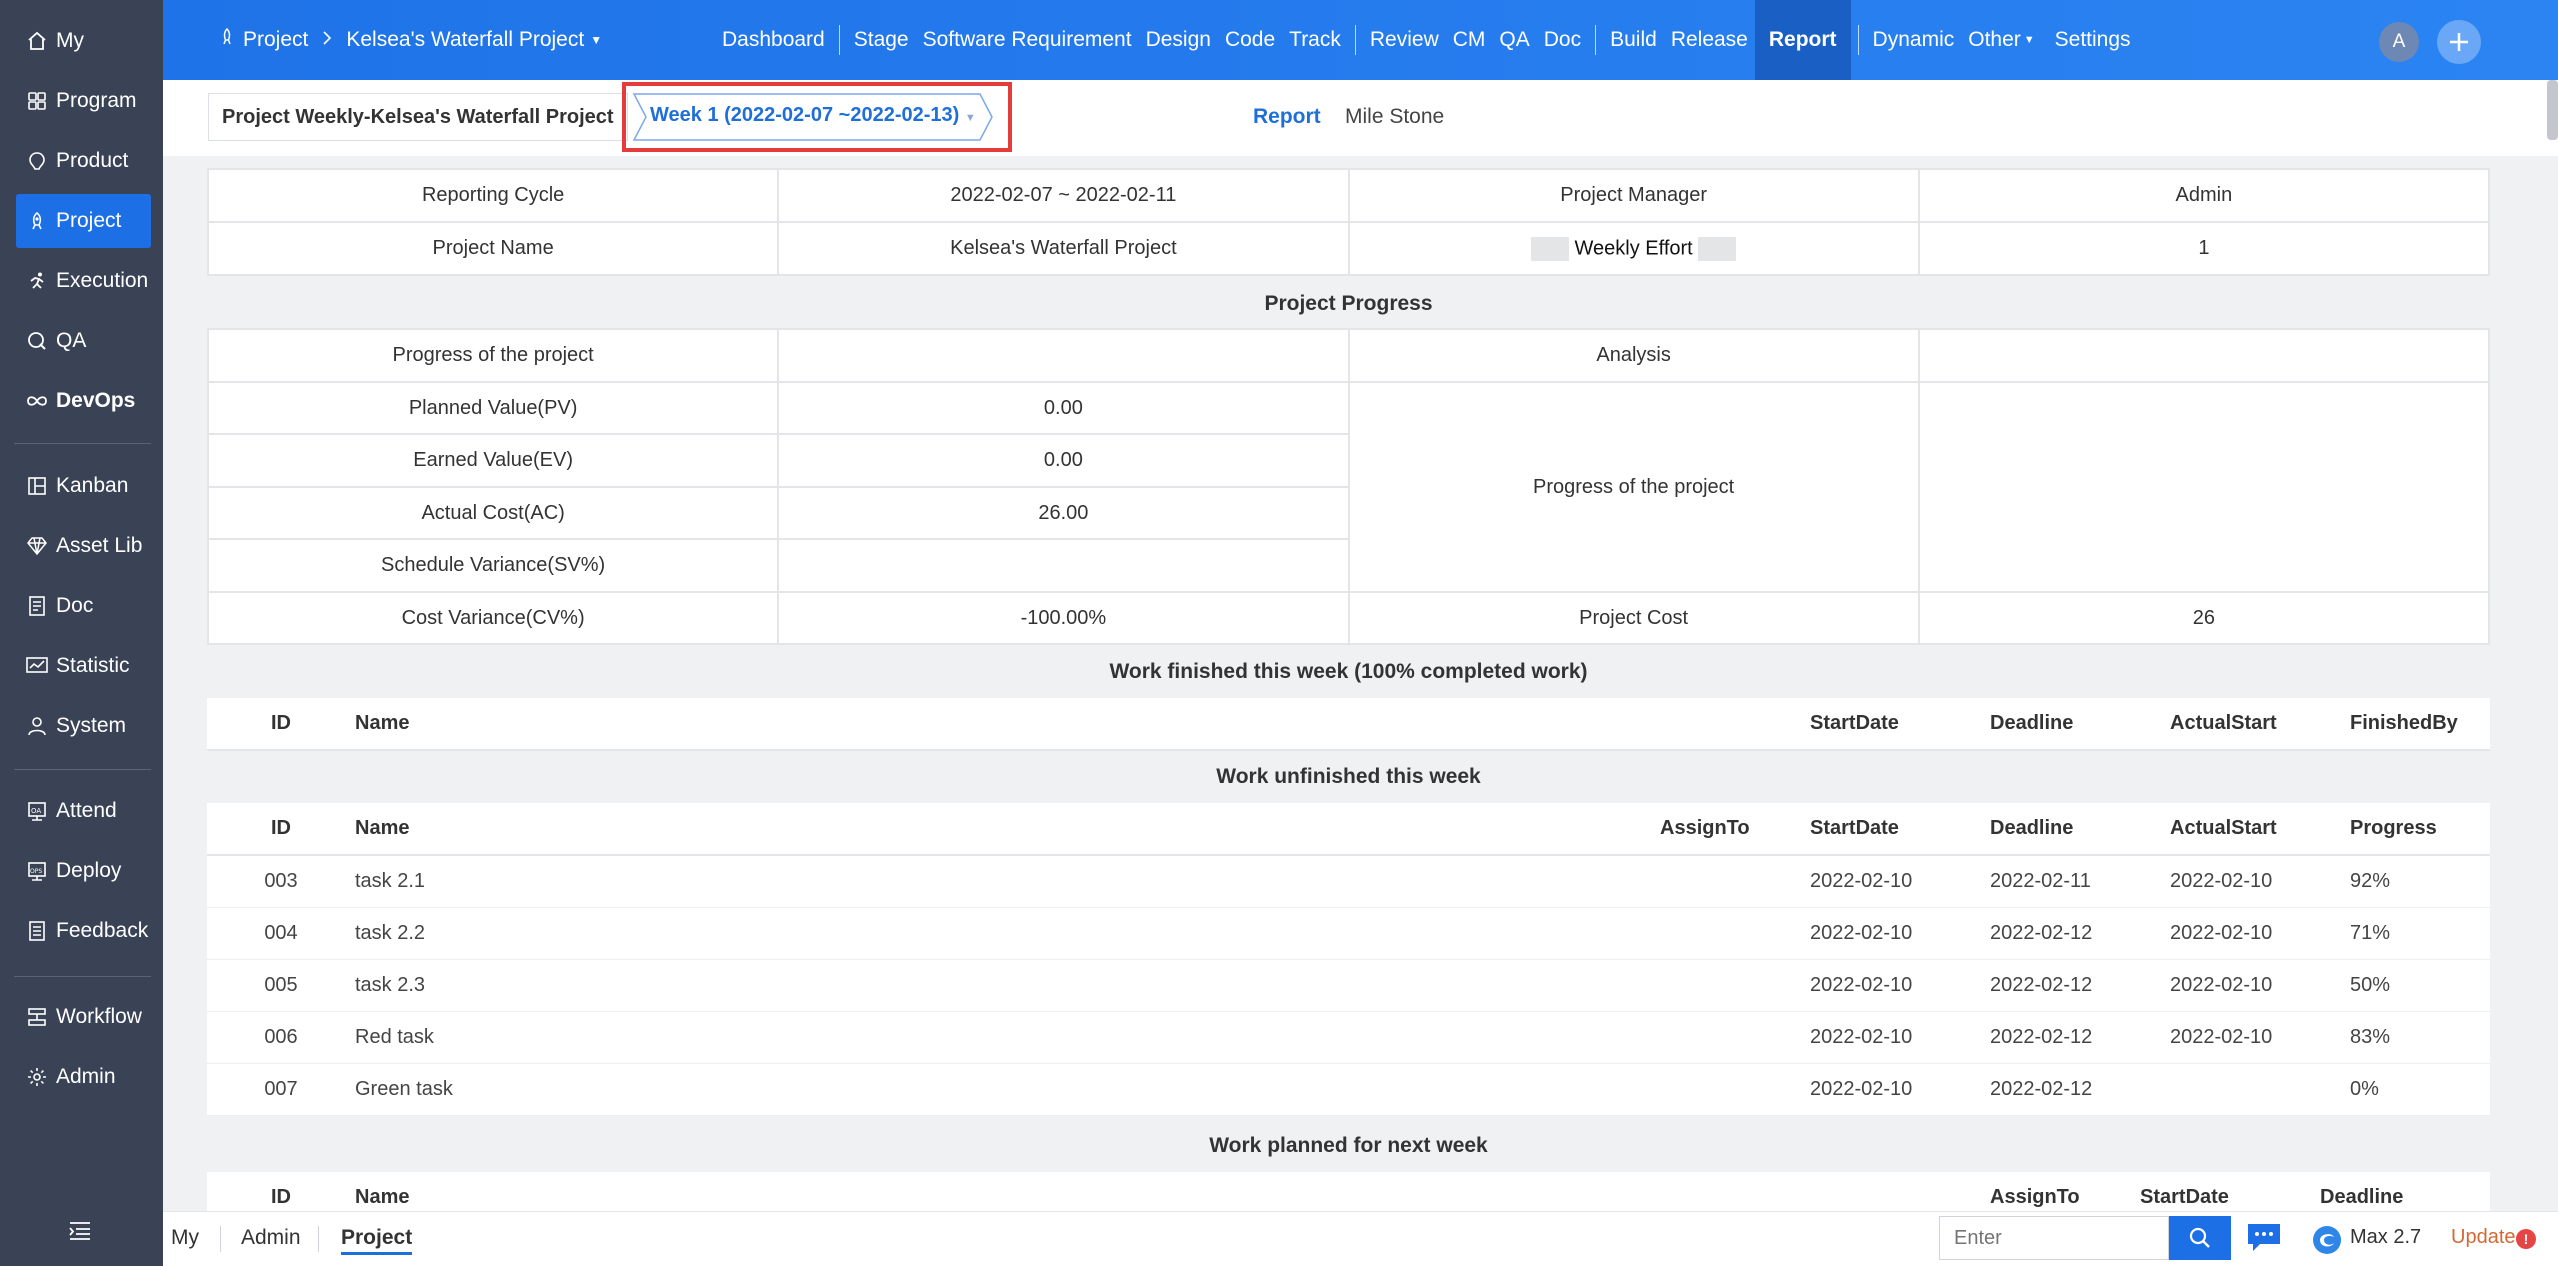 Image resolution: width=2558 pixels, height=1266 pixels. I want to click on search-button, so click(2200, 1238).